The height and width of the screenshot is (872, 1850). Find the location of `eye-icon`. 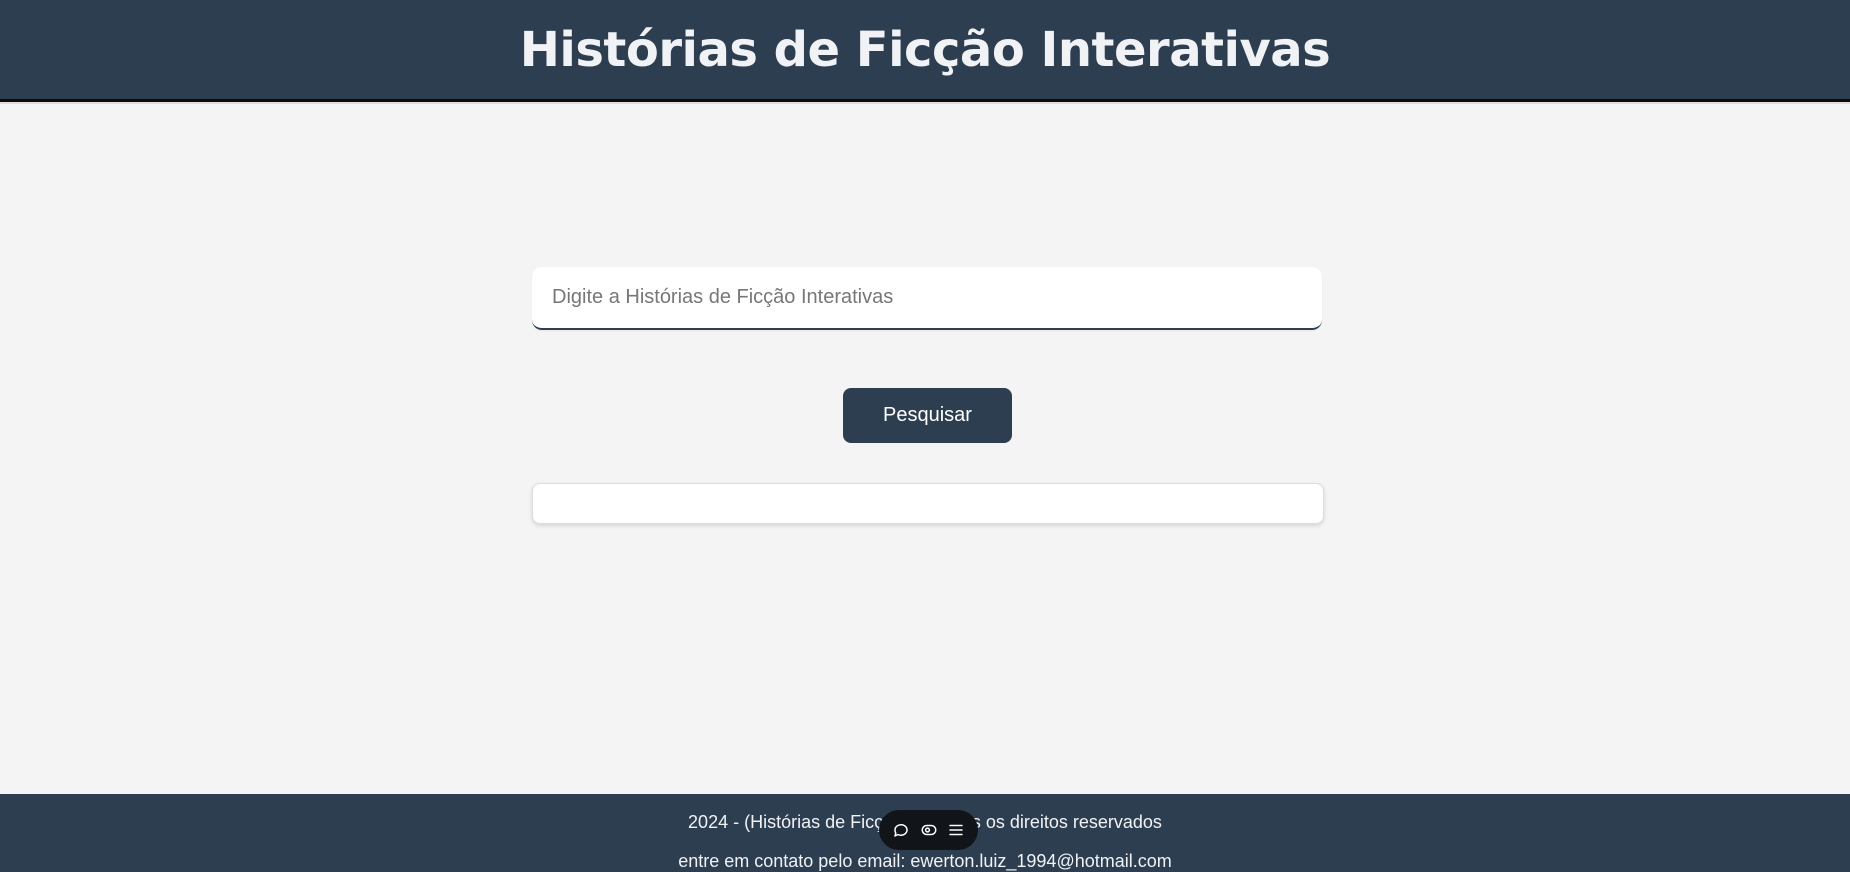

eye-icon is located at coordinates (929, 830).